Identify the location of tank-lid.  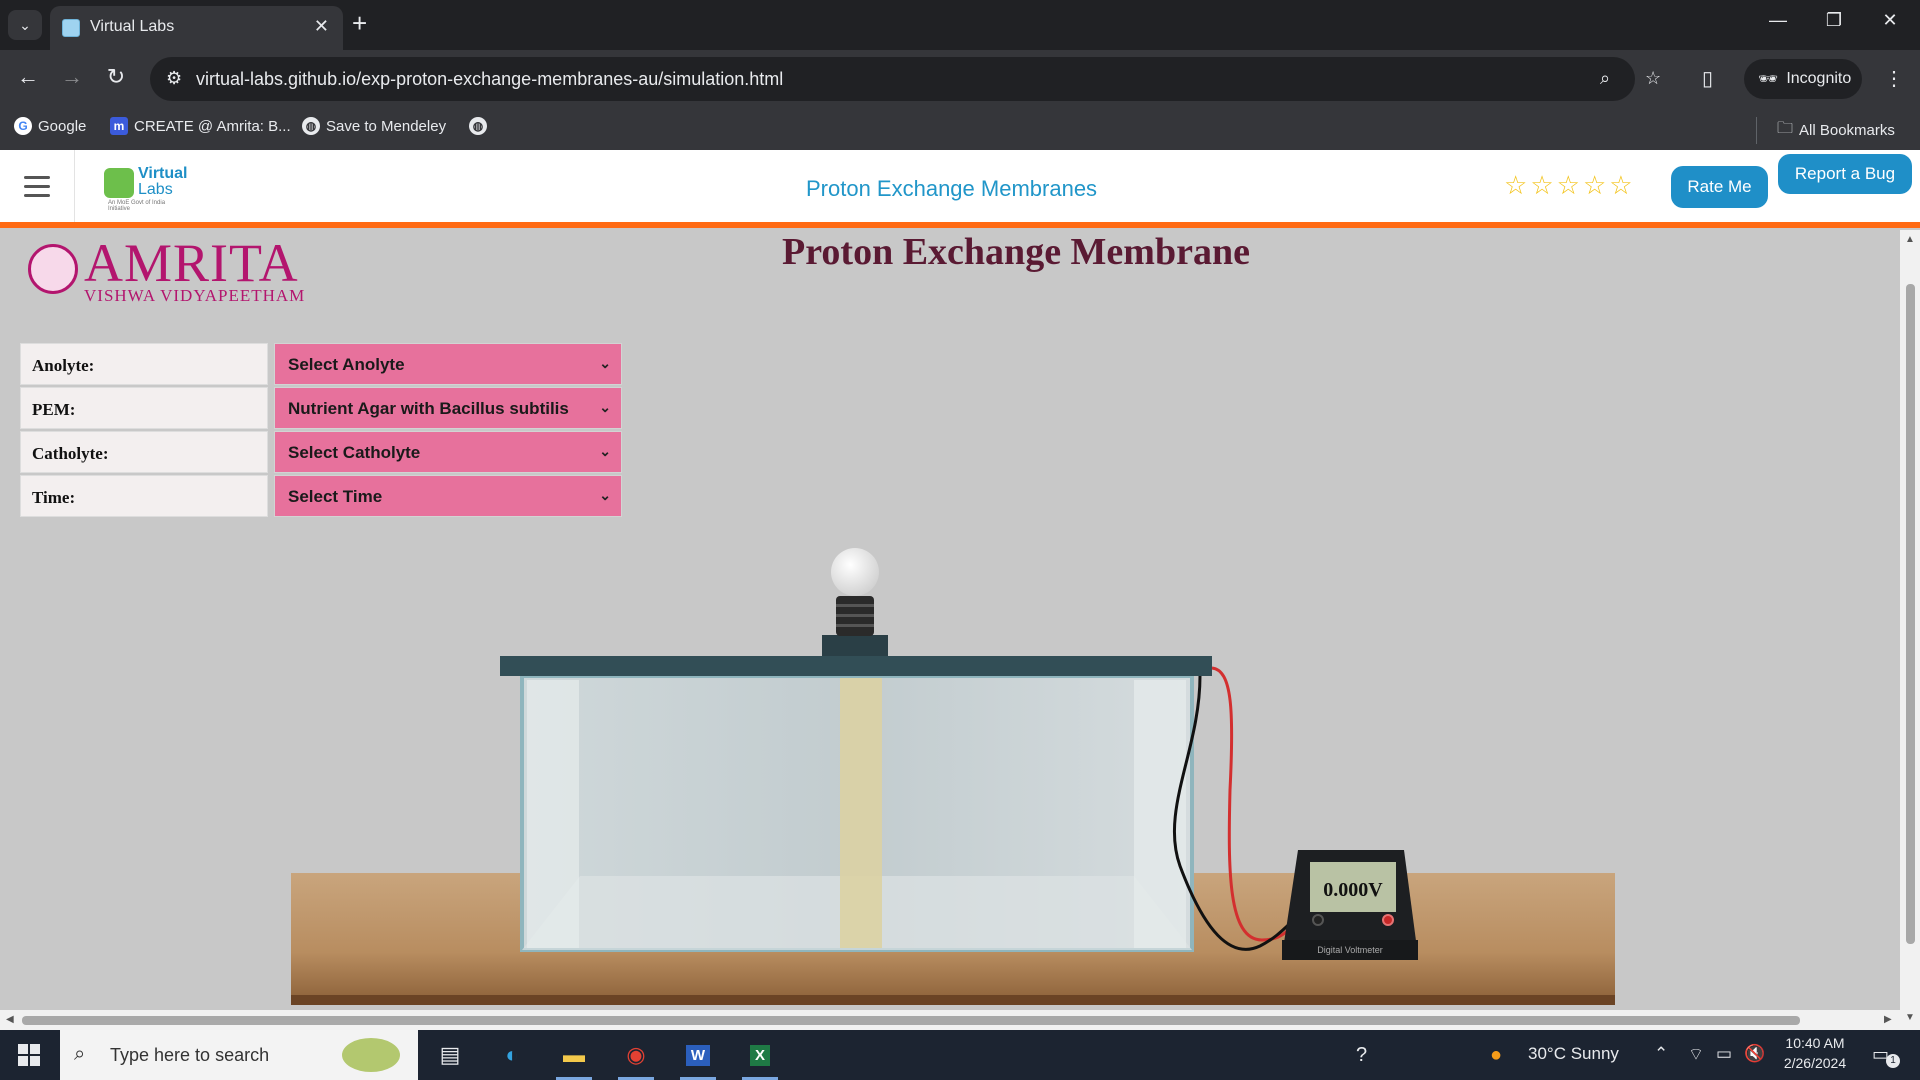
(856, 666).